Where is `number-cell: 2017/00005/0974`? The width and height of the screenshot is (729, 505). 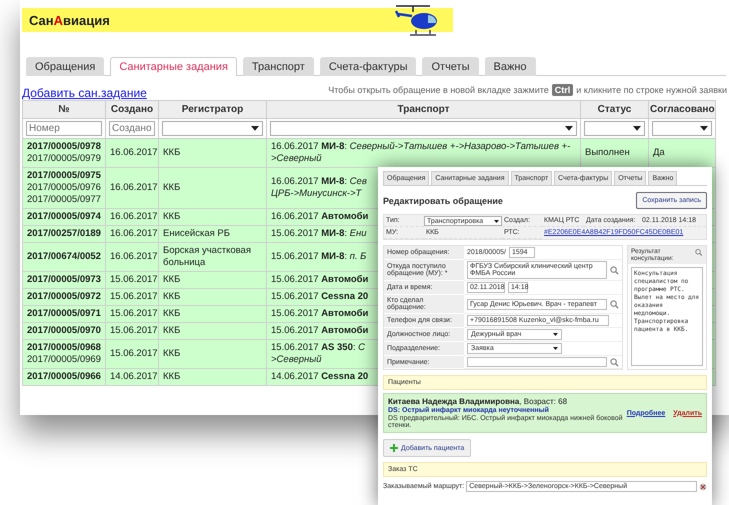 number-cell: 2017/00005/0974 is located at coordinates (64, 217).